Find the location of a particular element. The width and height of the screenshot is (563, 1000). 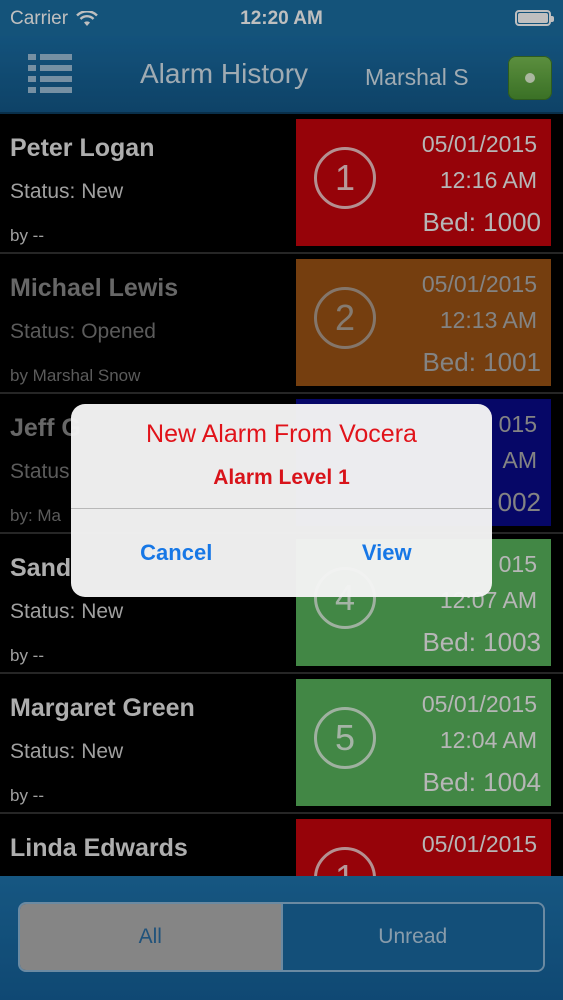

cancel-button: Cancel is located at coordinates (176, 553).